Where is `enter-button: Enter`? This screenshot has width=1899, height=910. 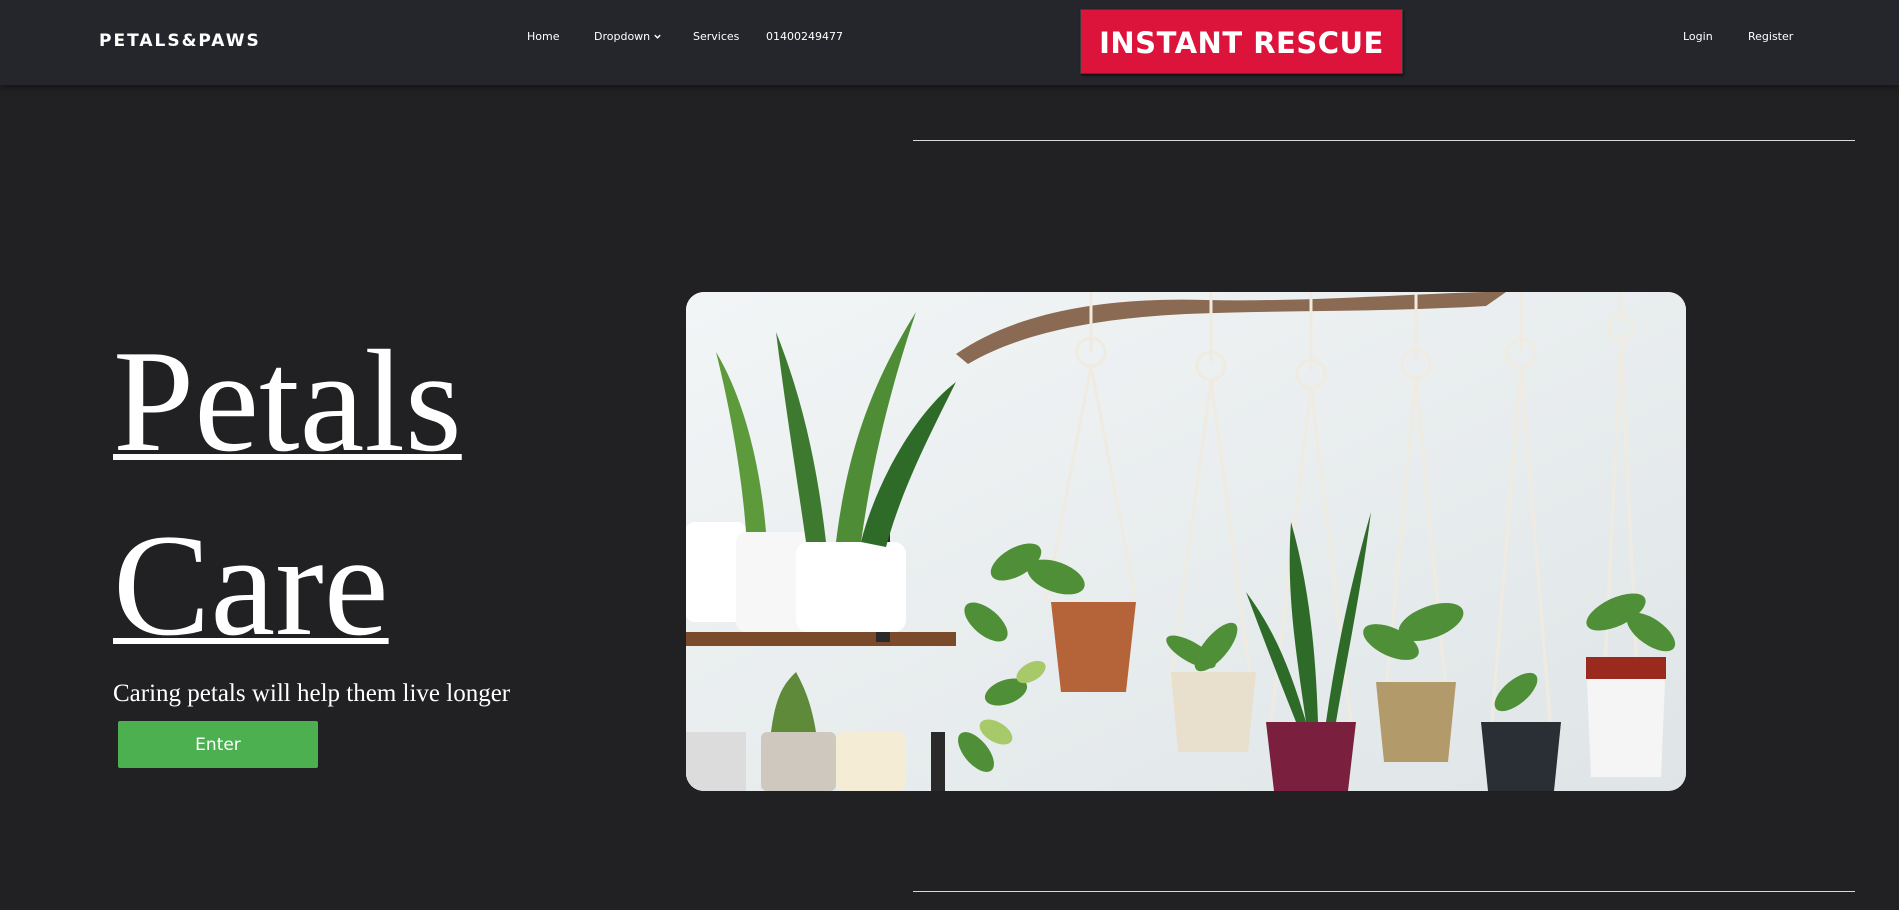
enter-button: Enter is located at coordinates (218, 744).